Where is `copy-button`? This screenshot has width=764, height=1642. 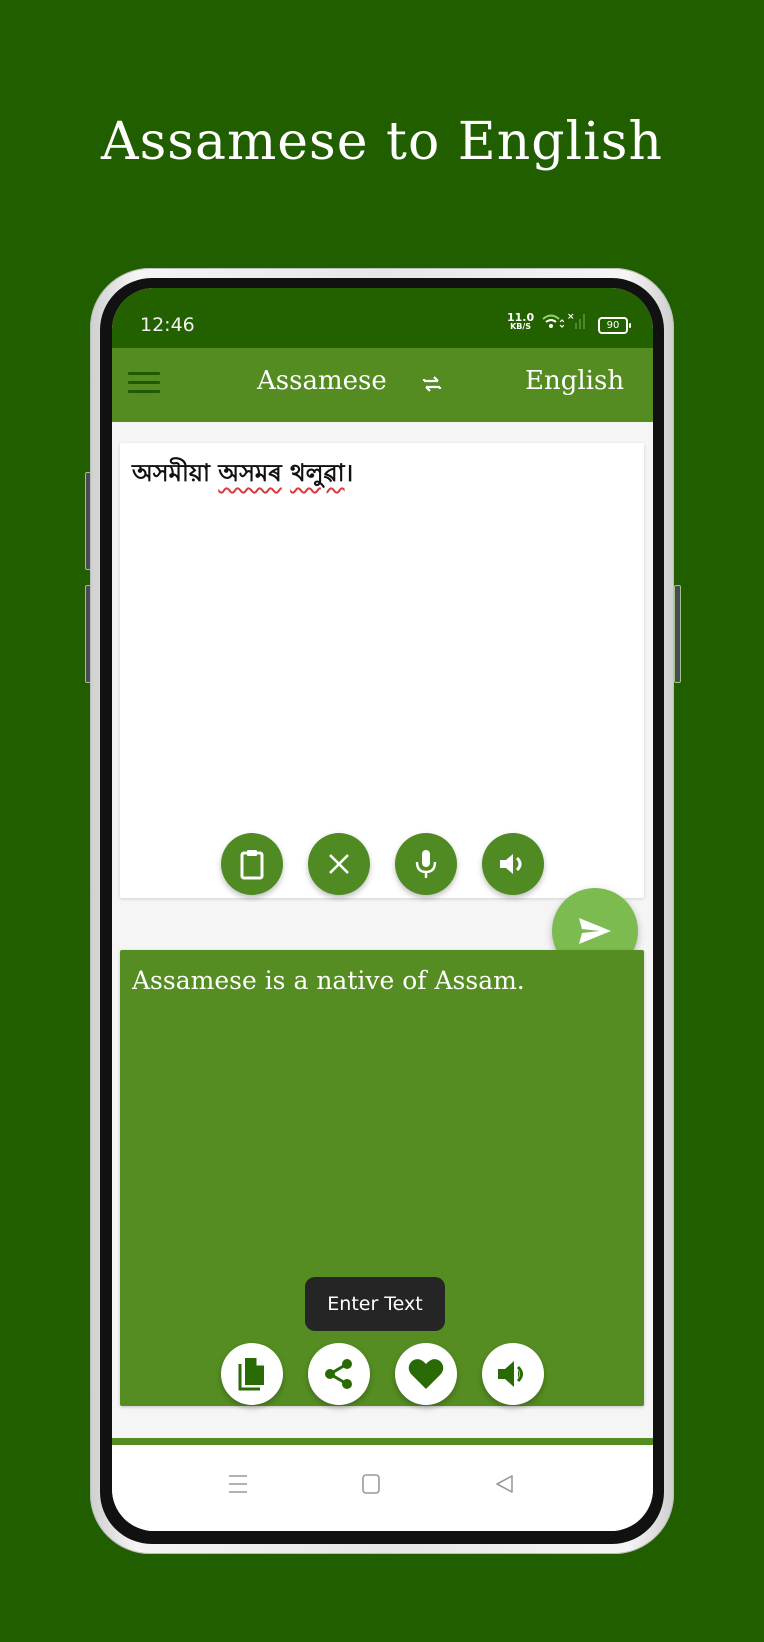 copy-button is located at coordinates (252, 1374).